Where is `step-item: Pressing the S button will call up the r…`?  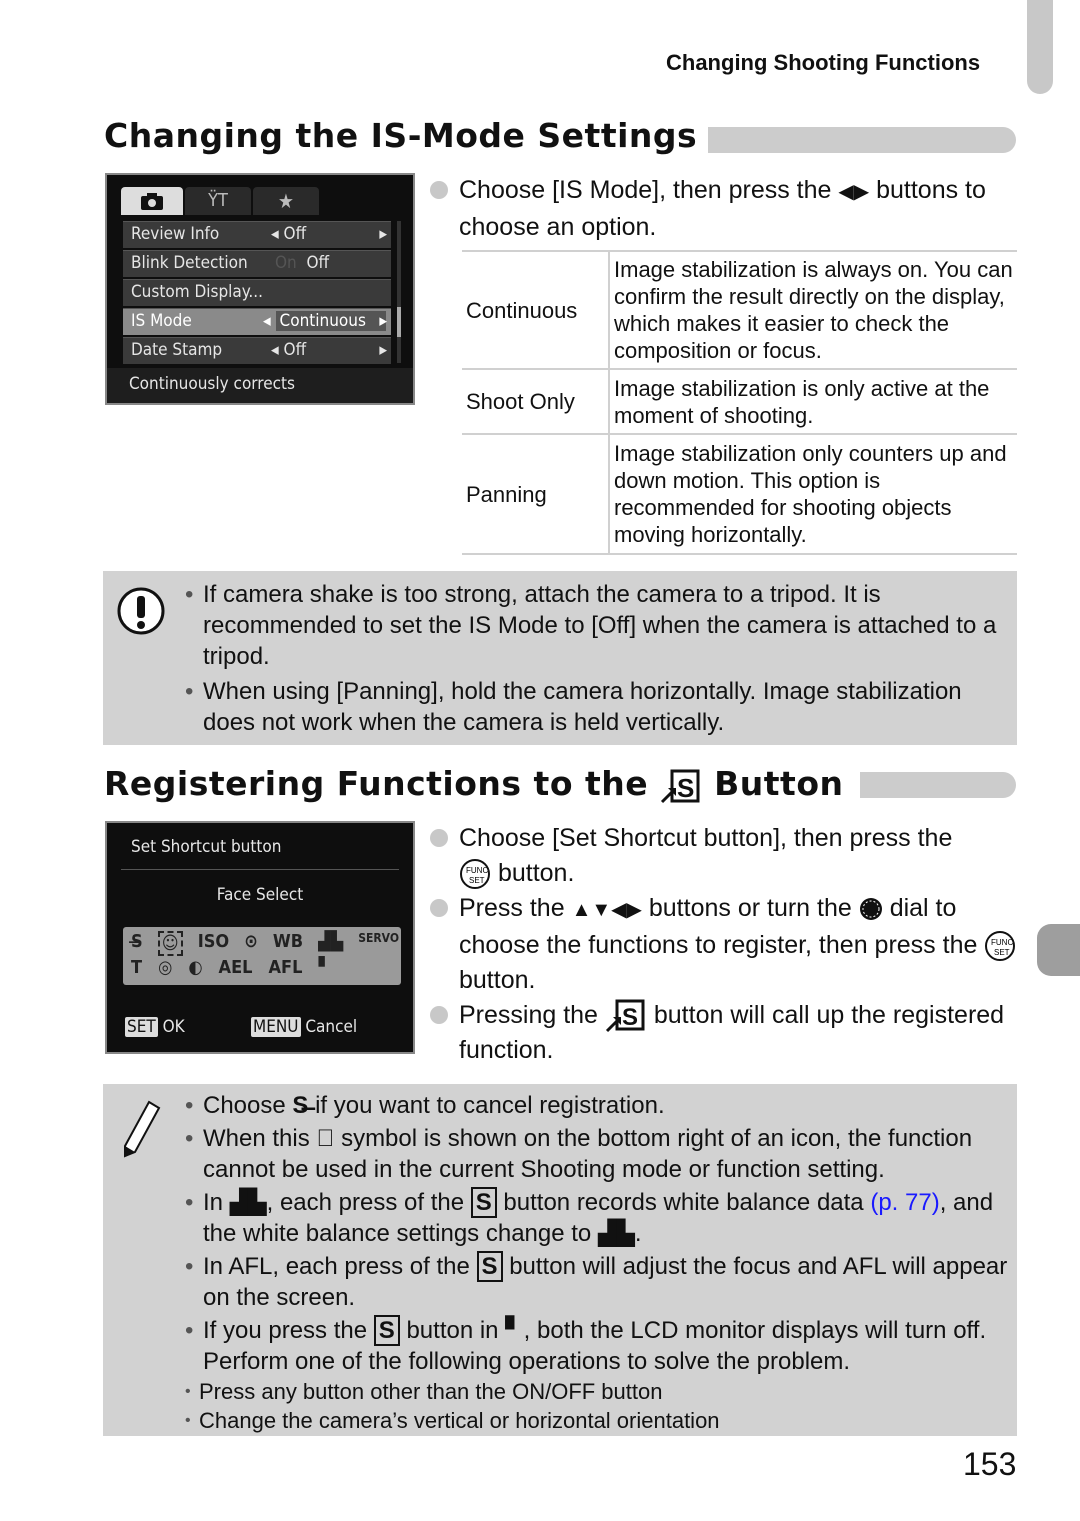 step-item: Pressing the S button will call up the r… is located at coordinates (725, 1033).